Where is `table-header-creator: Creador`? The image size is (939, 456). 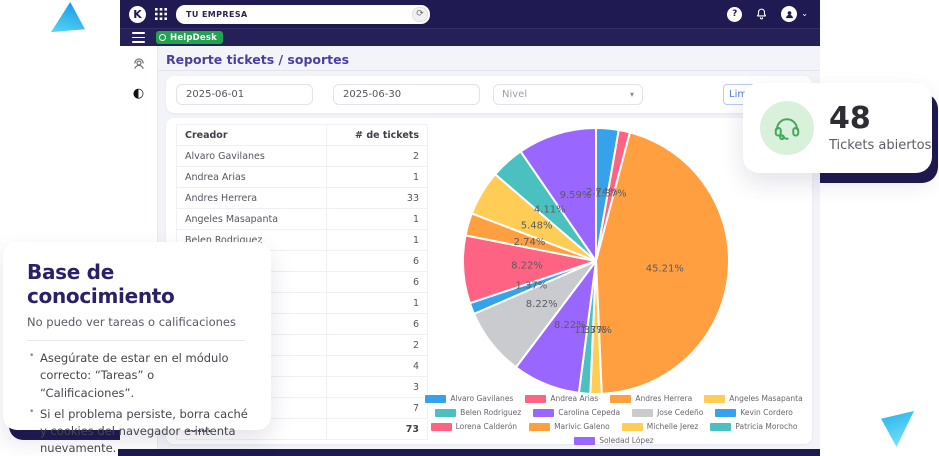 table-header-creator: Creador is located at coordinates (252, 135).